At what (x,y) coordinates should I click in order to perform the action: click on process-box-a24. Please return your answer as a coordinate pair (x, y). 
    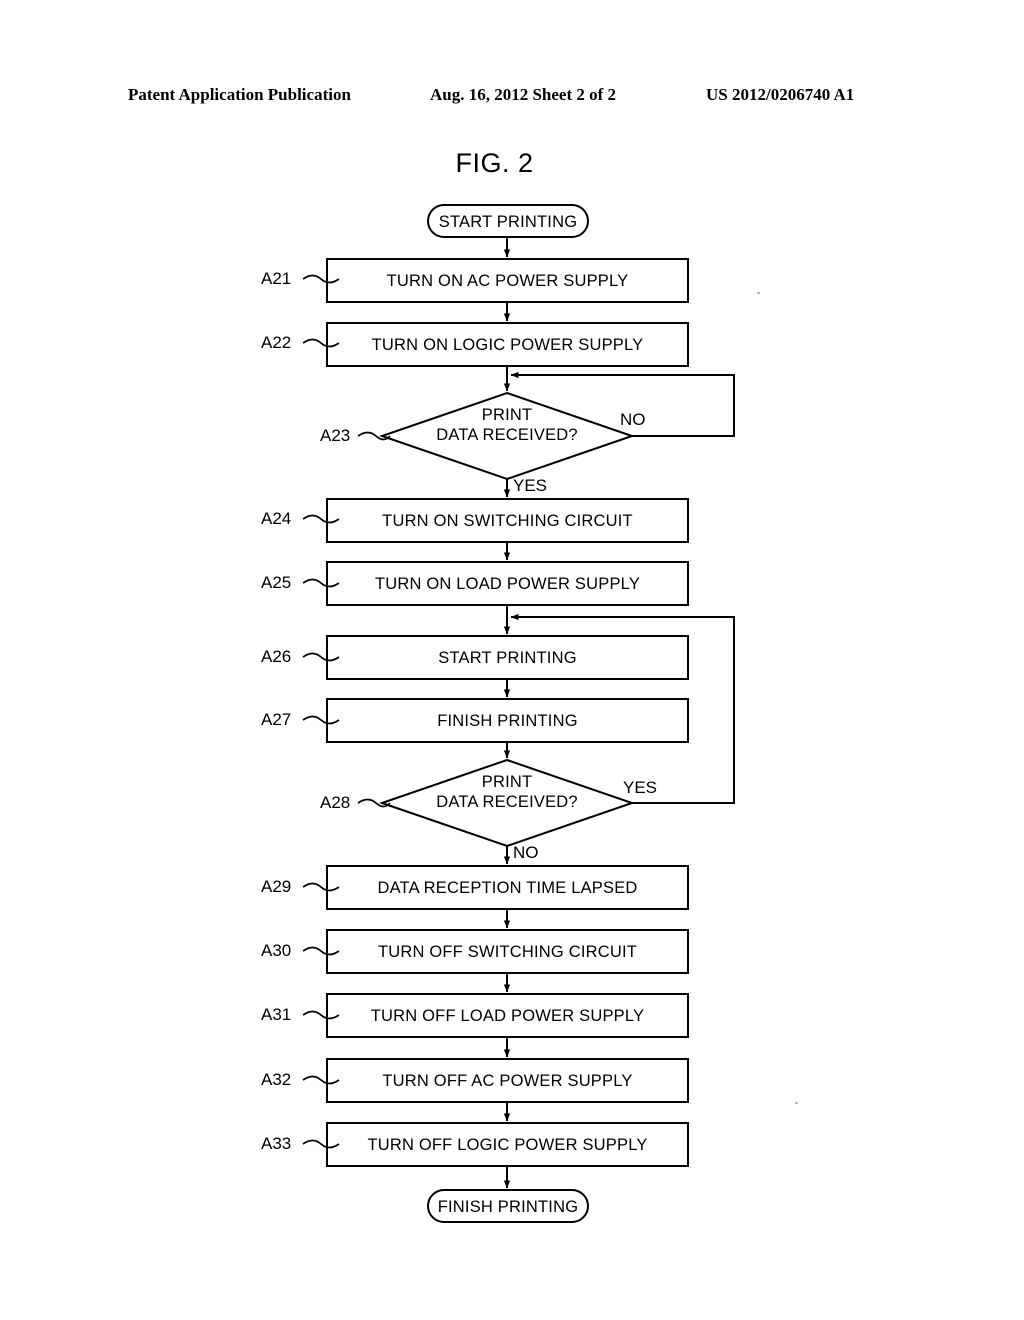
    Looking at the image, I should click on (507, 520).